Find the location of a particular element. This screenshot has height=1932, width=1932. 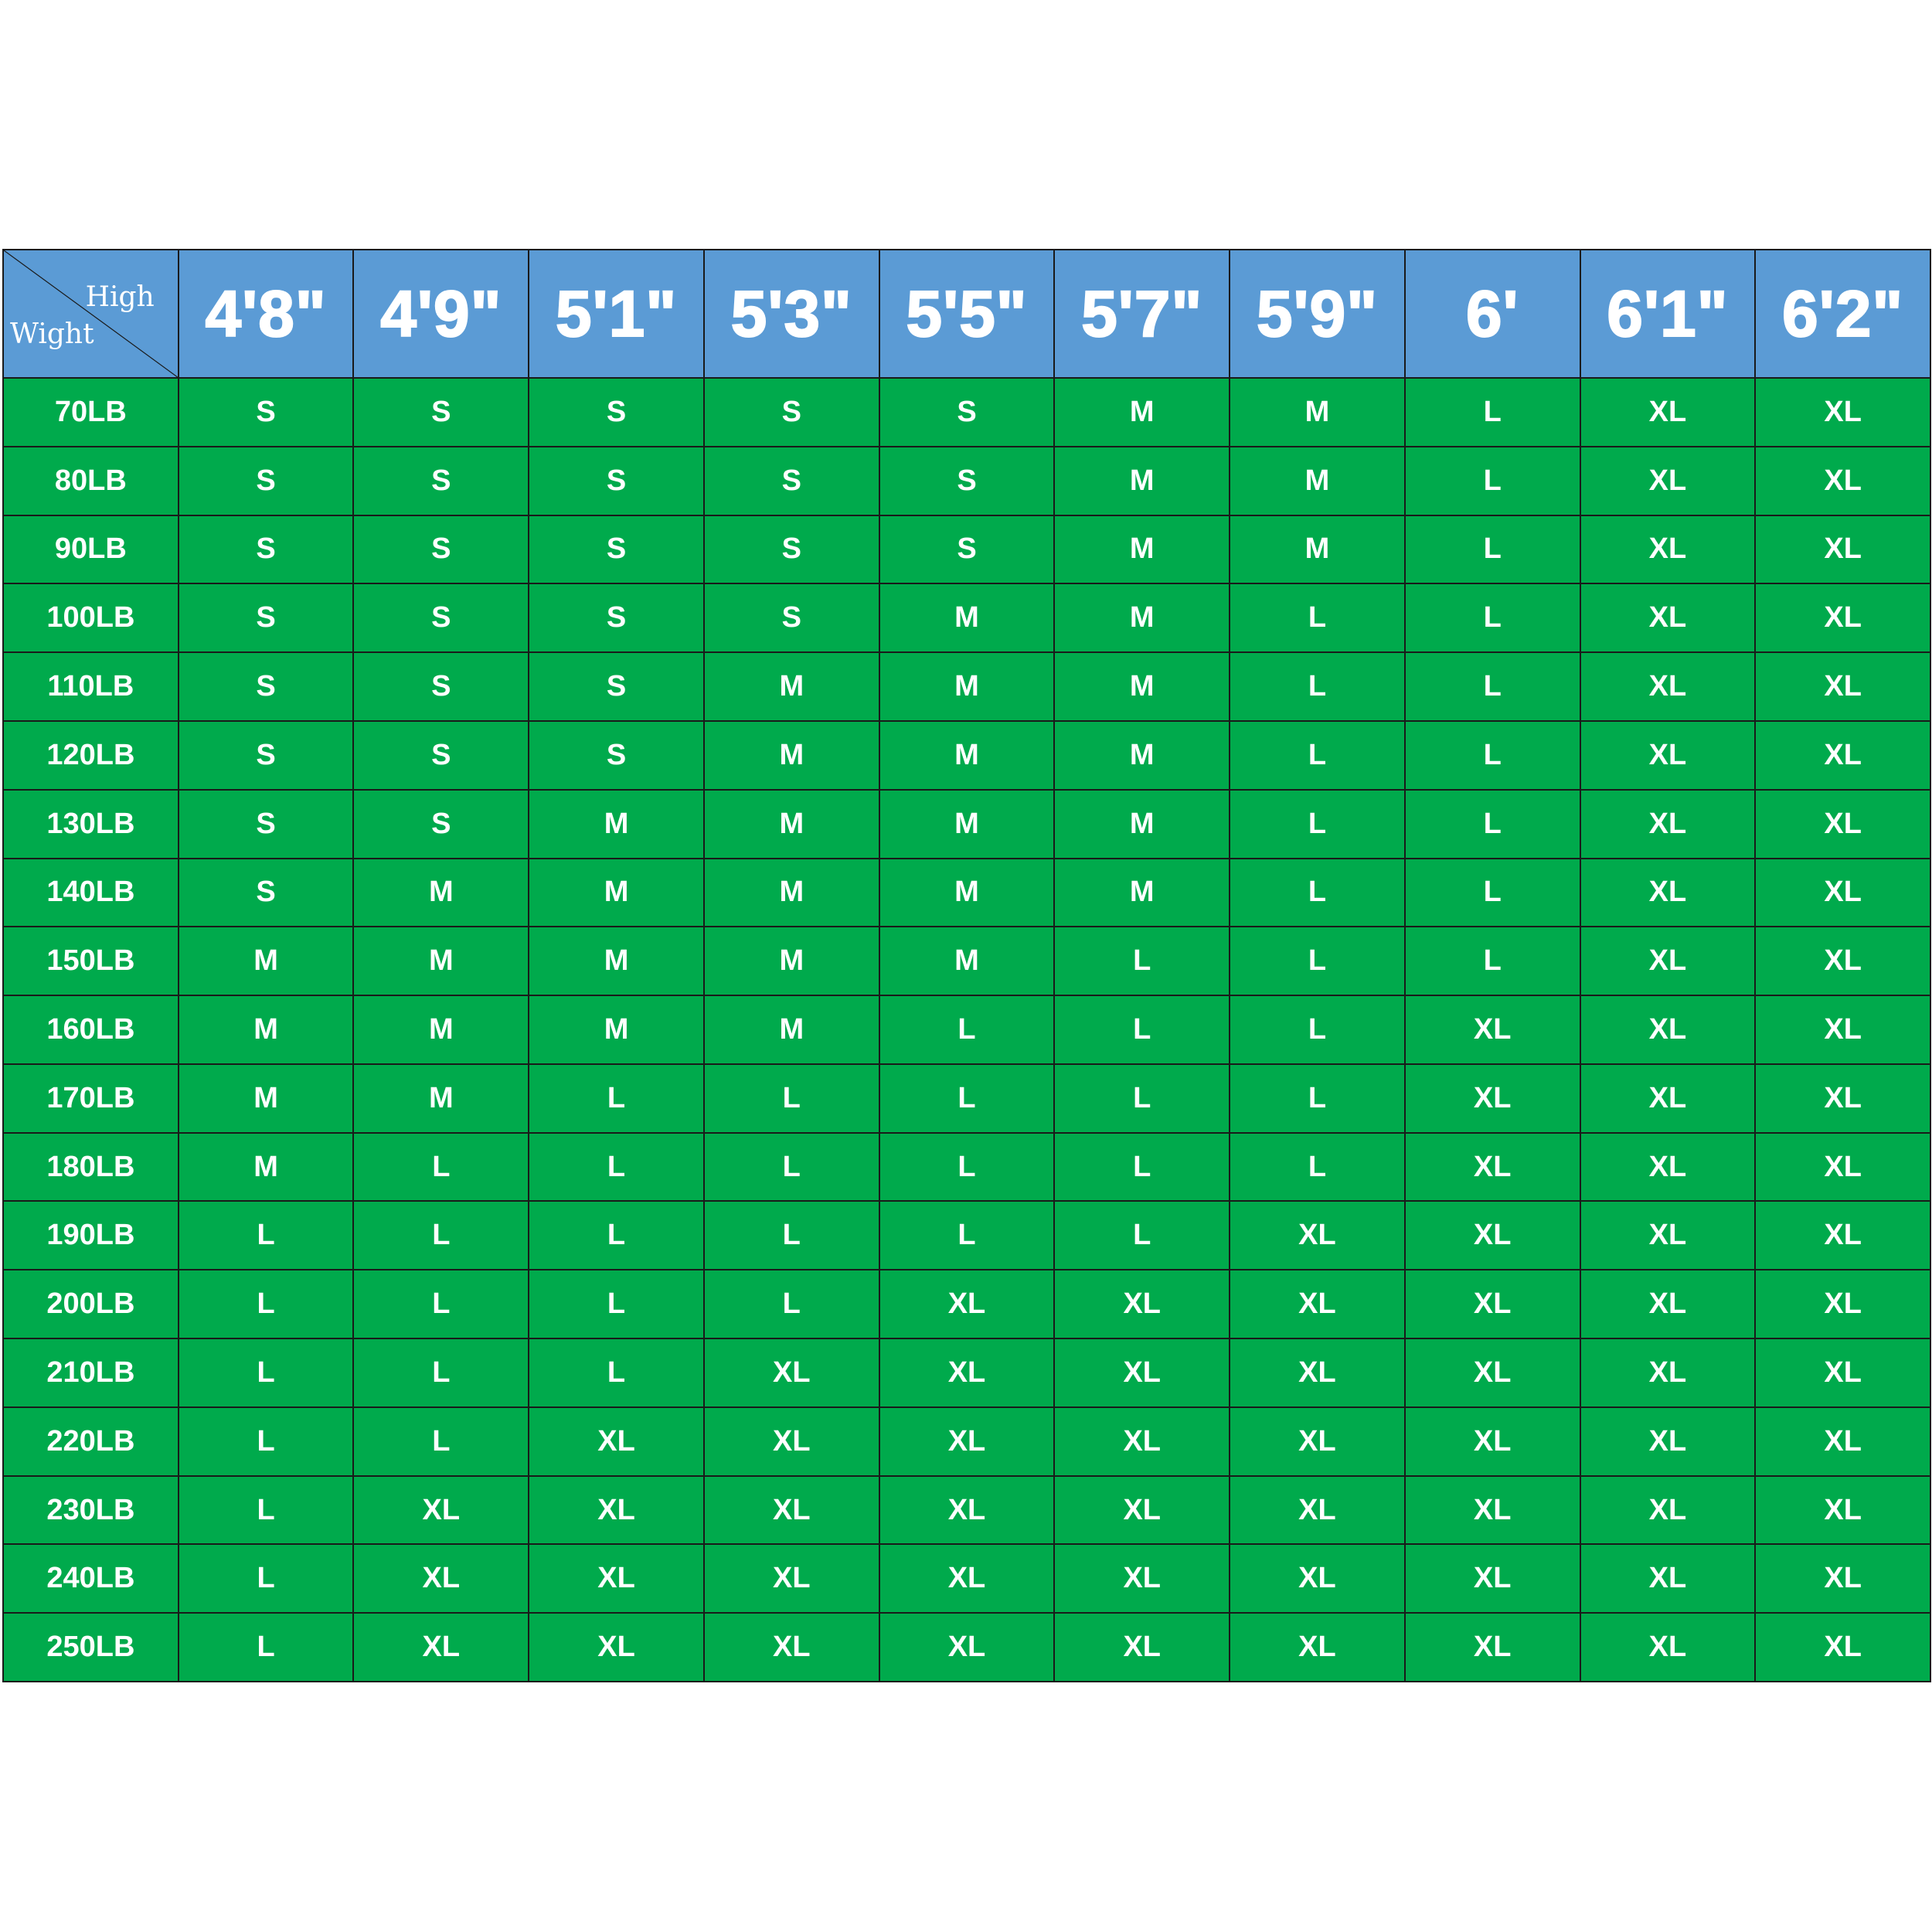

weight-row-header: 120LB is located at coordinates (91, 755).